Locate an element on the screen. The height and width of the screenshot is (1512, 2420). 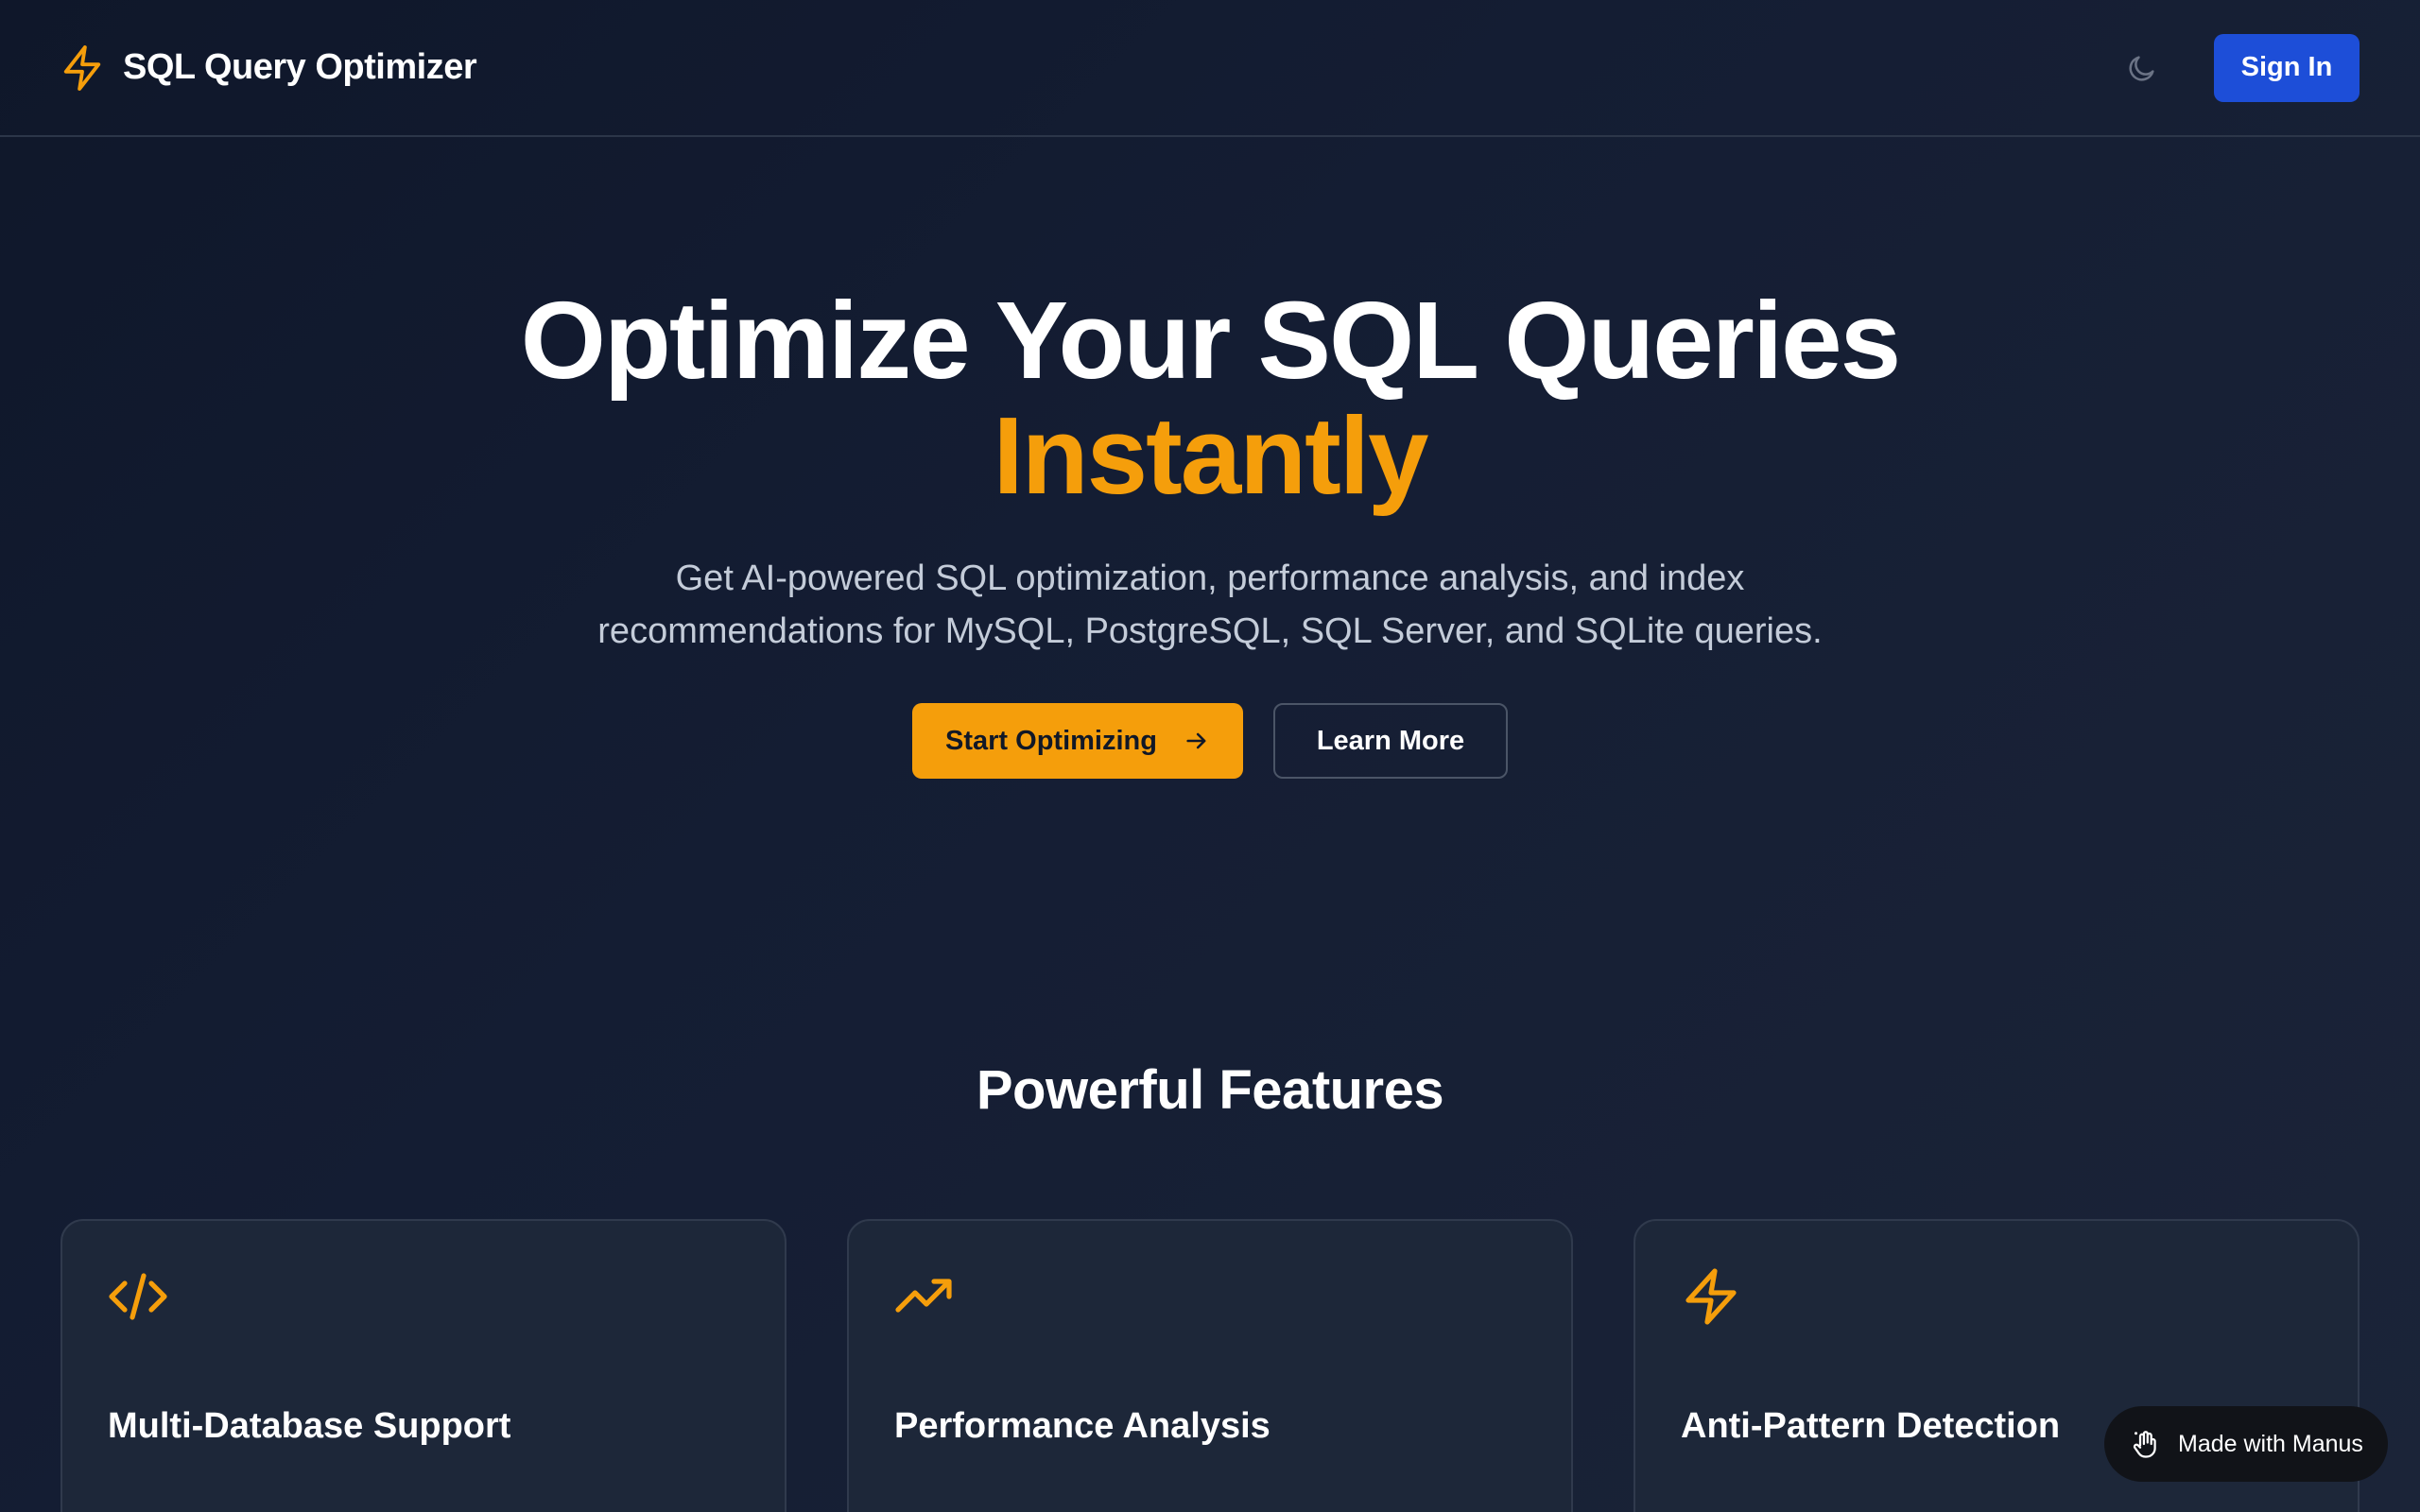
learn-more-button: Learn More is located at coordinates (1390, 741).